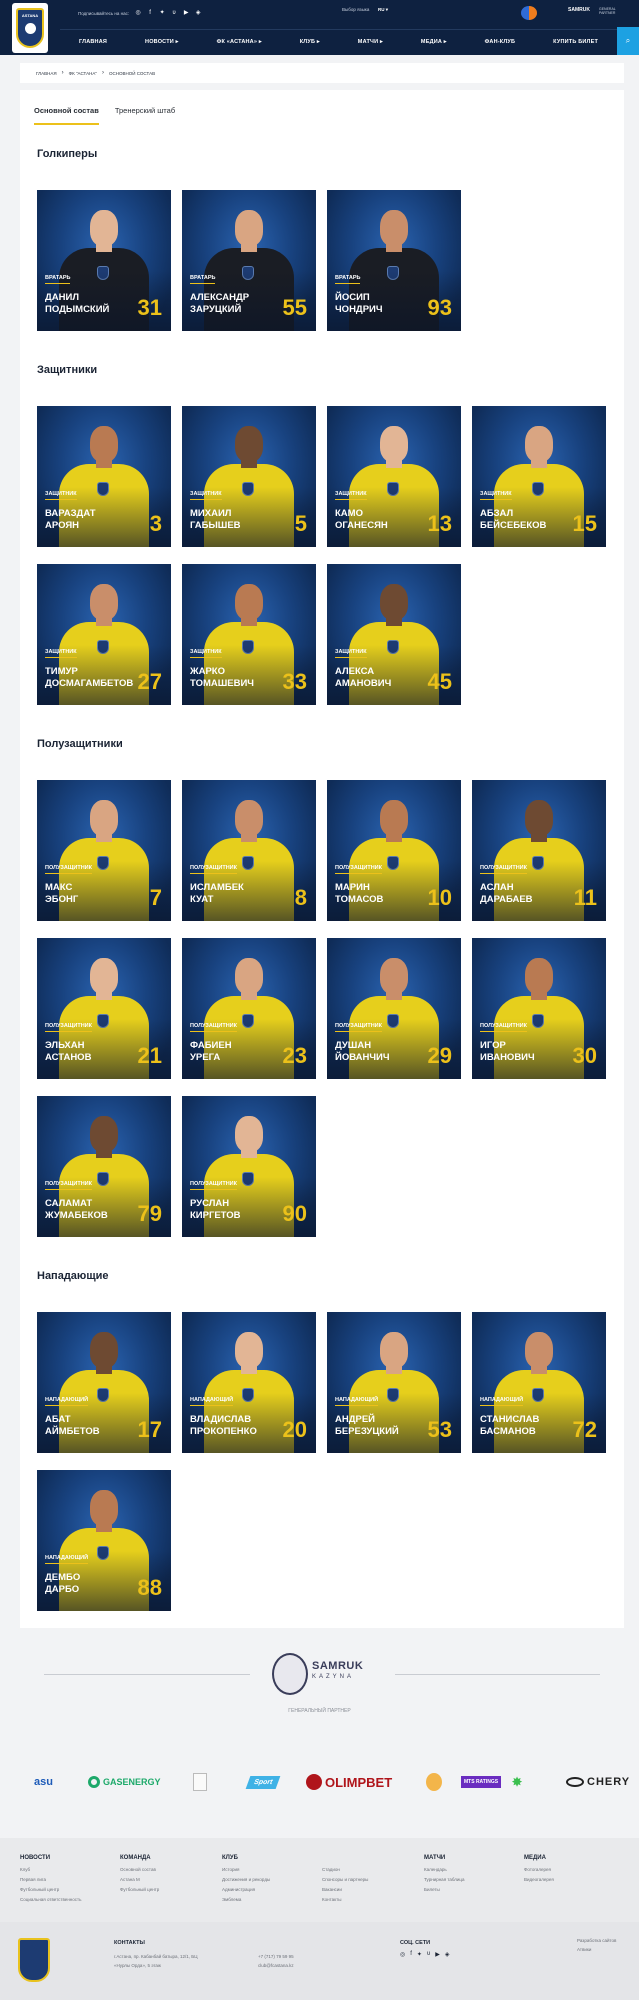  I want to click on player-position: ПОЛУЗАЩИТНИК, so click(503, 869).